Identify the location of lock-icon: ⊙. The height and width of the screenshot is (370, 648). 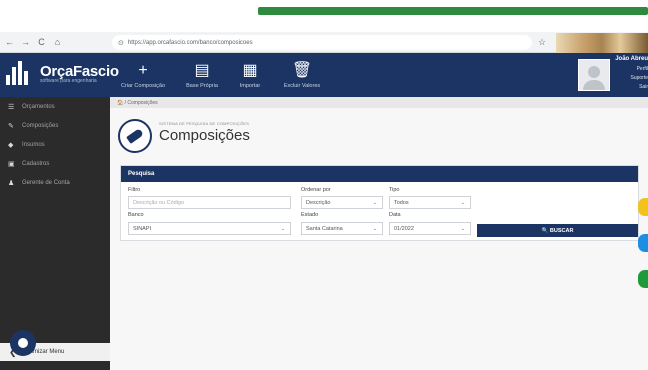
(121, 43).